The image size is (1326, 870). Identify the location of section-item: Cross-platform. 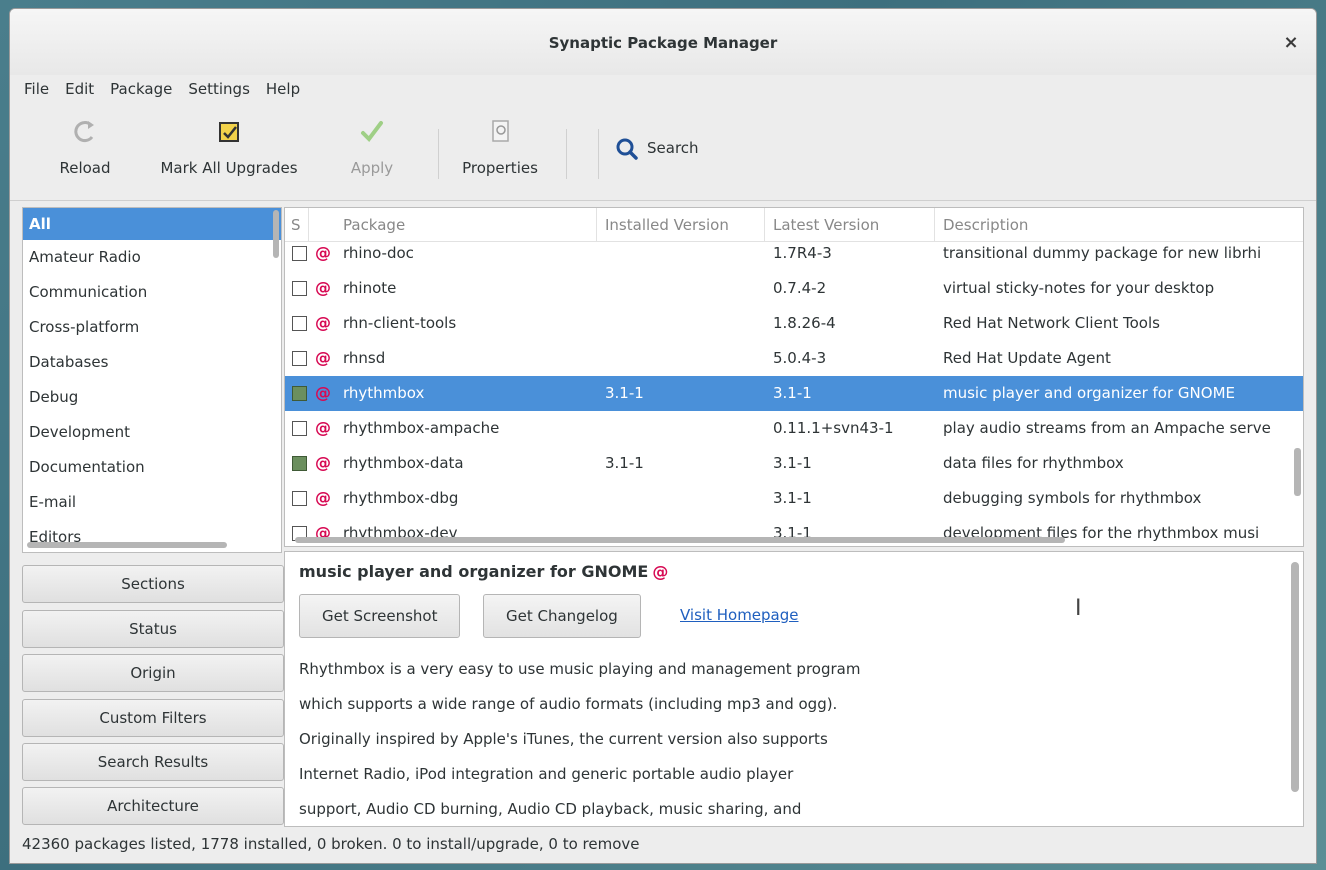
(152, 327).